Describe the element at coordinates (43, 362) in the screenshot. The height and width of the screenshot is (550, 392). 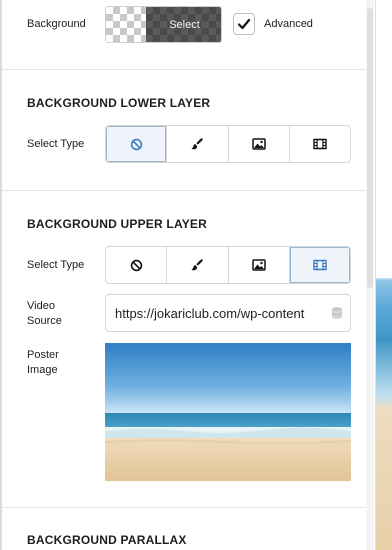
I see `poster-image-label: Poster Image` at that location.